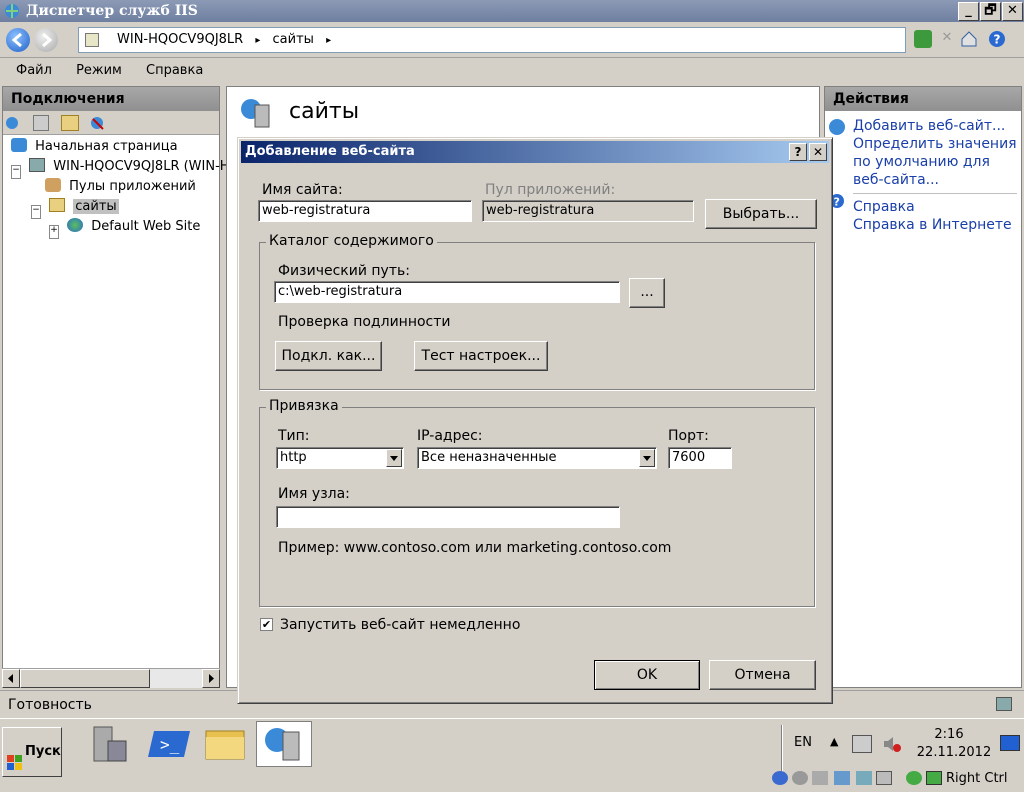 The width and height of the screenshot is (1024, 792). What do you see at coordinates (330, 151) in the screenshot?
I see `dialog-title: Добавление веб-сайта` at bounding box center [330, 151].